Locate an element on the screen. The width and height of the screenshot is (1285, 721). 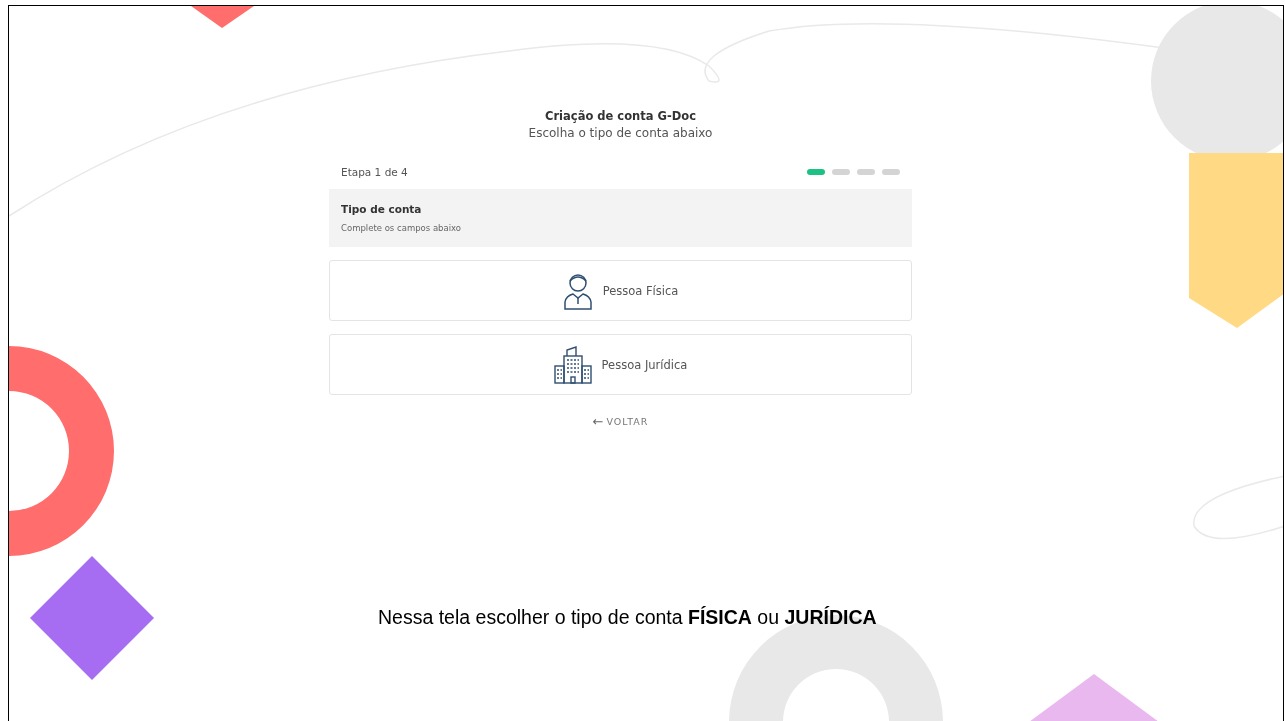
back-link: ← VOLTAR is located at coordinates (620, 421).